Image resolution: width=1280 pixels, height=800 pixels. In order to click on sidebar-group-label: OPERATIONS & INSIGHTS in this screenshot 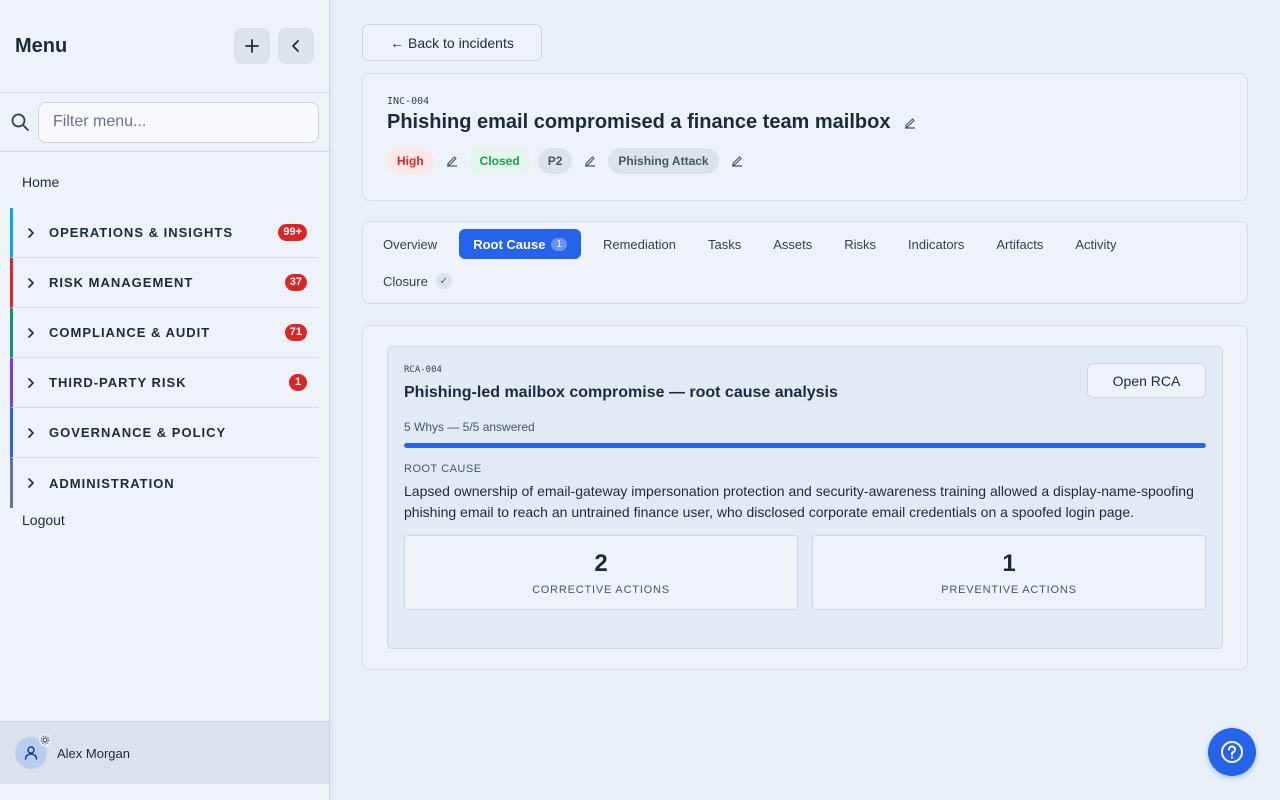, I will do `click(141, 232)`.